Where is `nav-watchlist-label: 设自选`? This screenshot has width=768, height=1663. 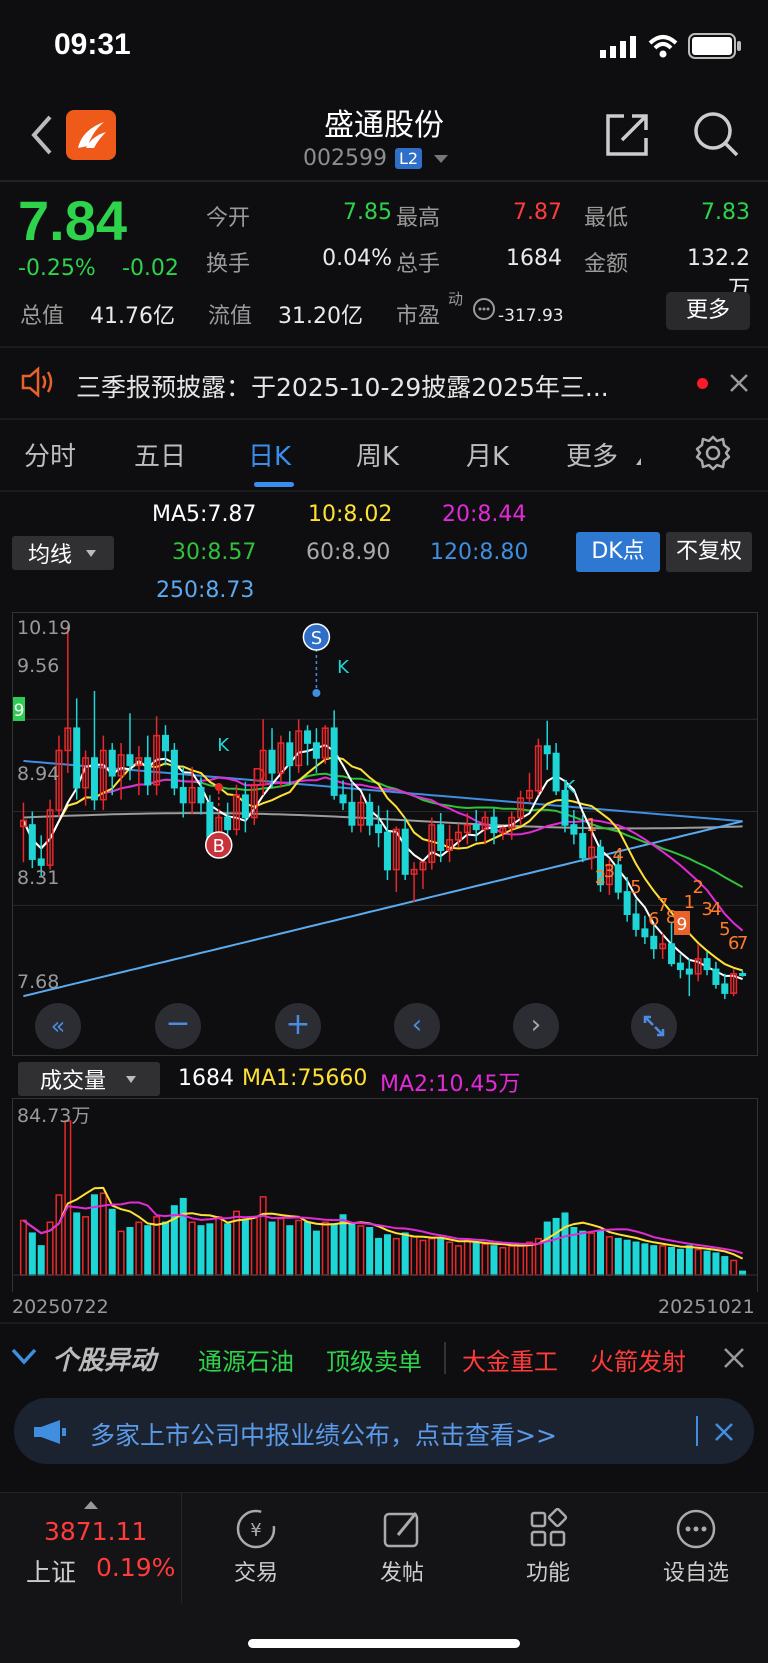
nav-watchlist-label: 设自选 is located at coordinates (695, 1573).